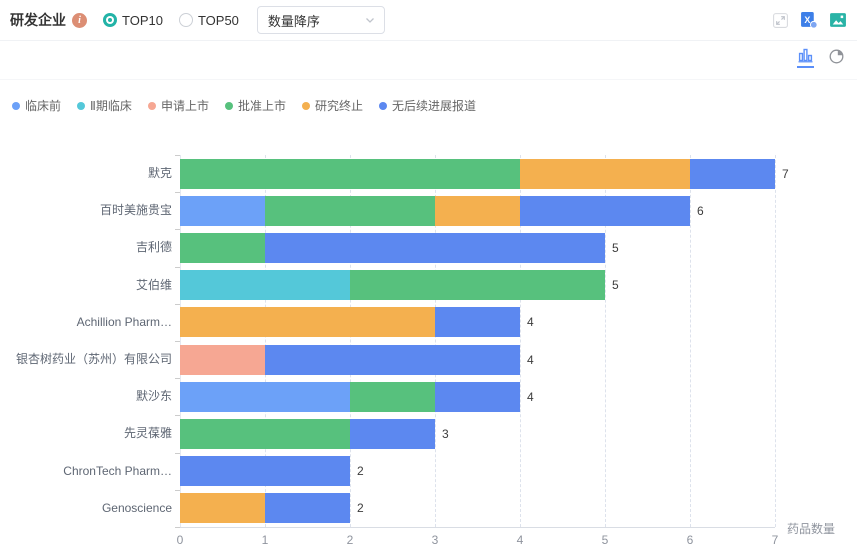 This screenshot has width=857, height=551. Describe the element at coordinates (350, 540) in the screenshot. I see `x-tick-label: 2` at that location.